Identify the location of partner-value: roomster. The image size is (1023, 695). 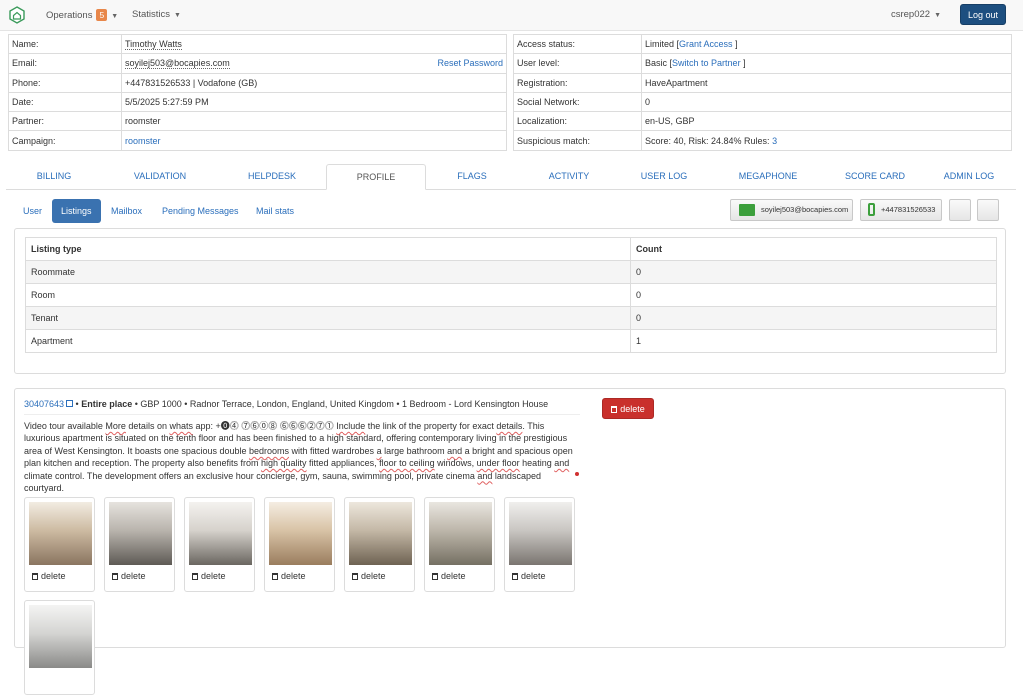
(314, 121).